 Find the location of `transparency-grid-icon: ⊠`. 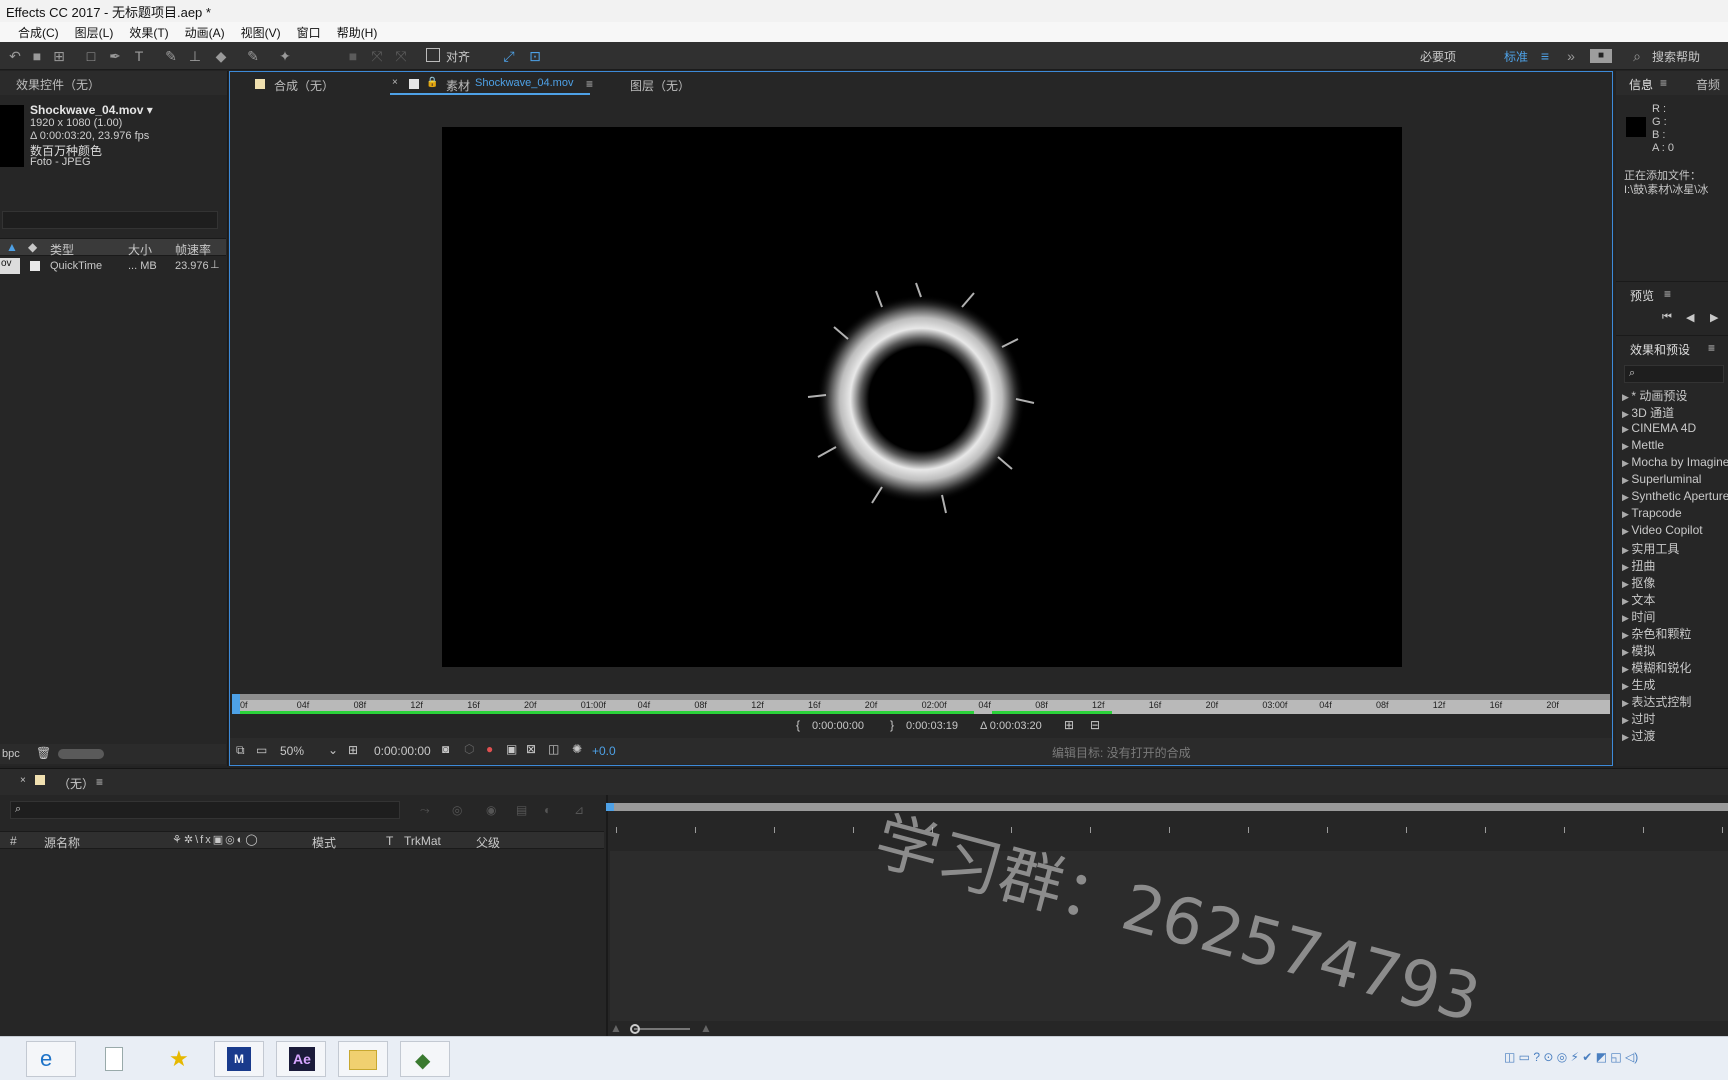

transparency-grid-icon: ⊠ is located at coordinates (531, 749).